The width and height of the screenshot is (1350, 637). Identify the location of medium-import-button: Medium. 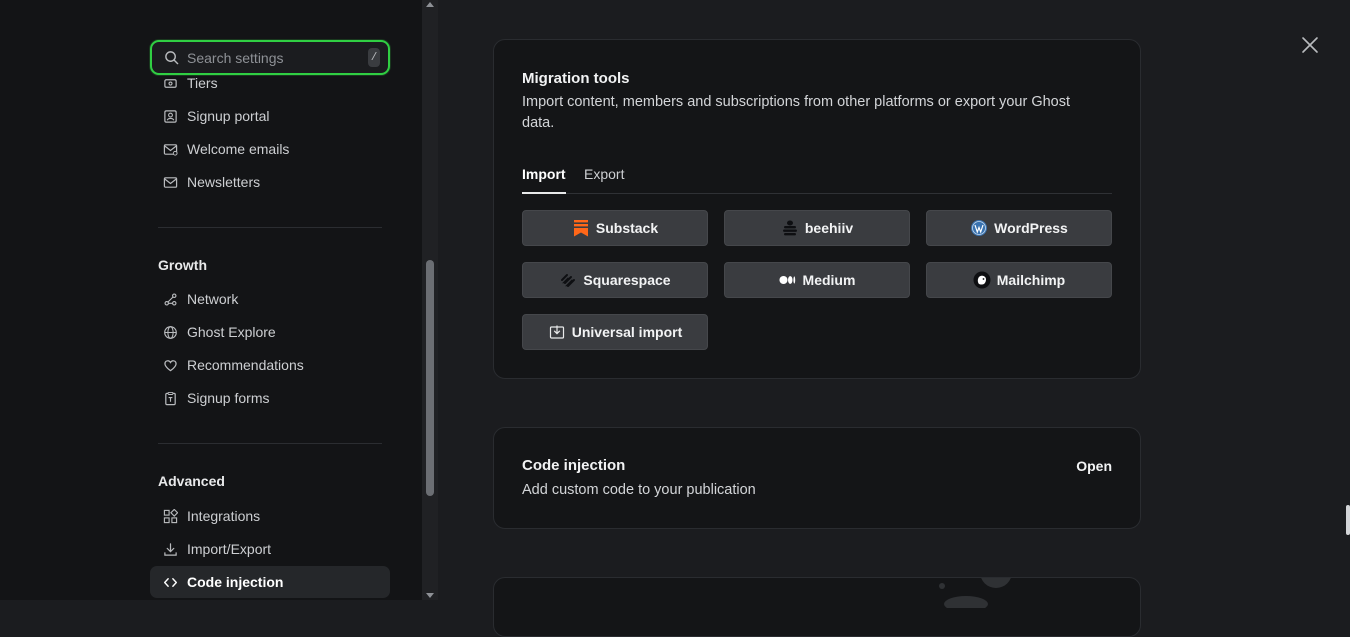
(817, 280).